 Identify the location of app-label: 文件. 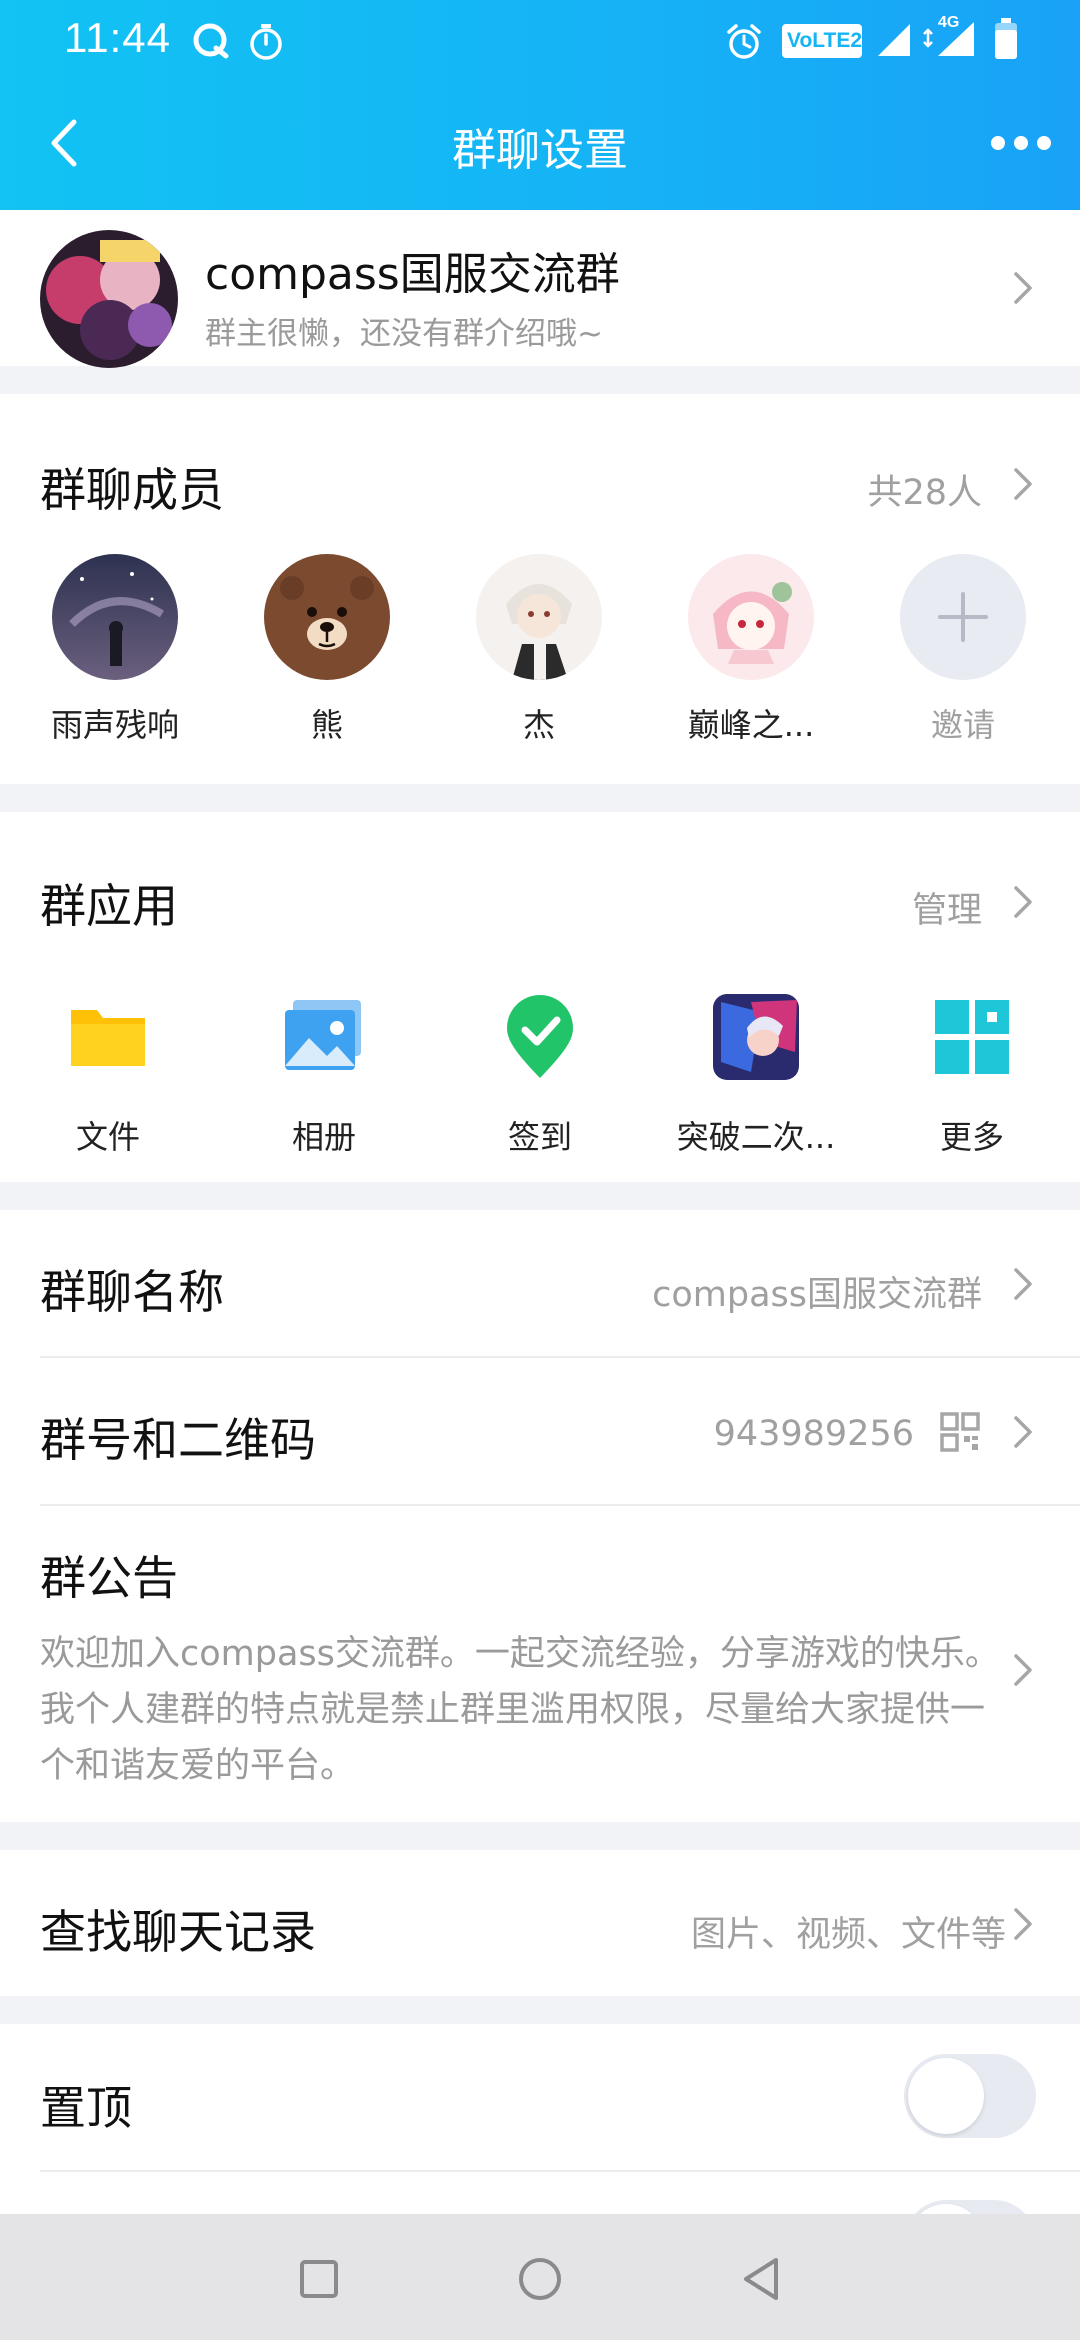
(107, 1137).